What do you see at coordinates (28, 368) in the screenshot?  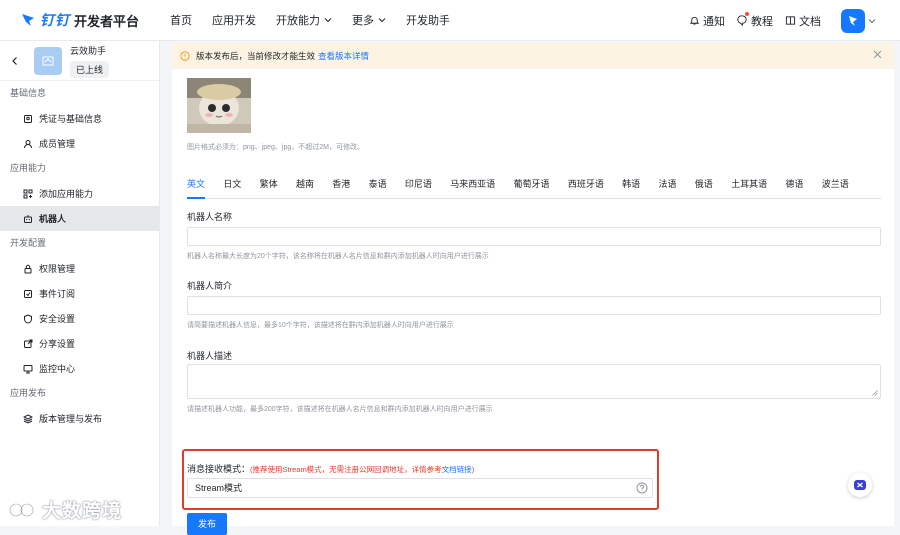 I see `monitor-icon` at bounding box center [28, 368].